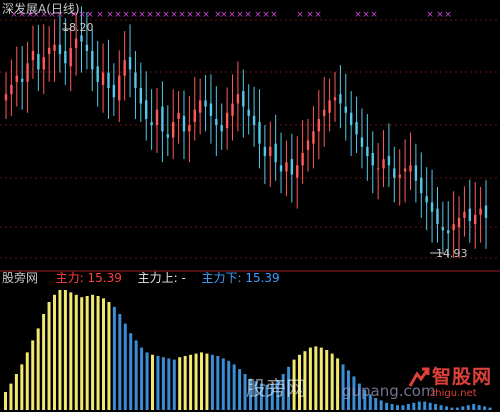  I want to click on down-value: 15.39, so click(262, 278).